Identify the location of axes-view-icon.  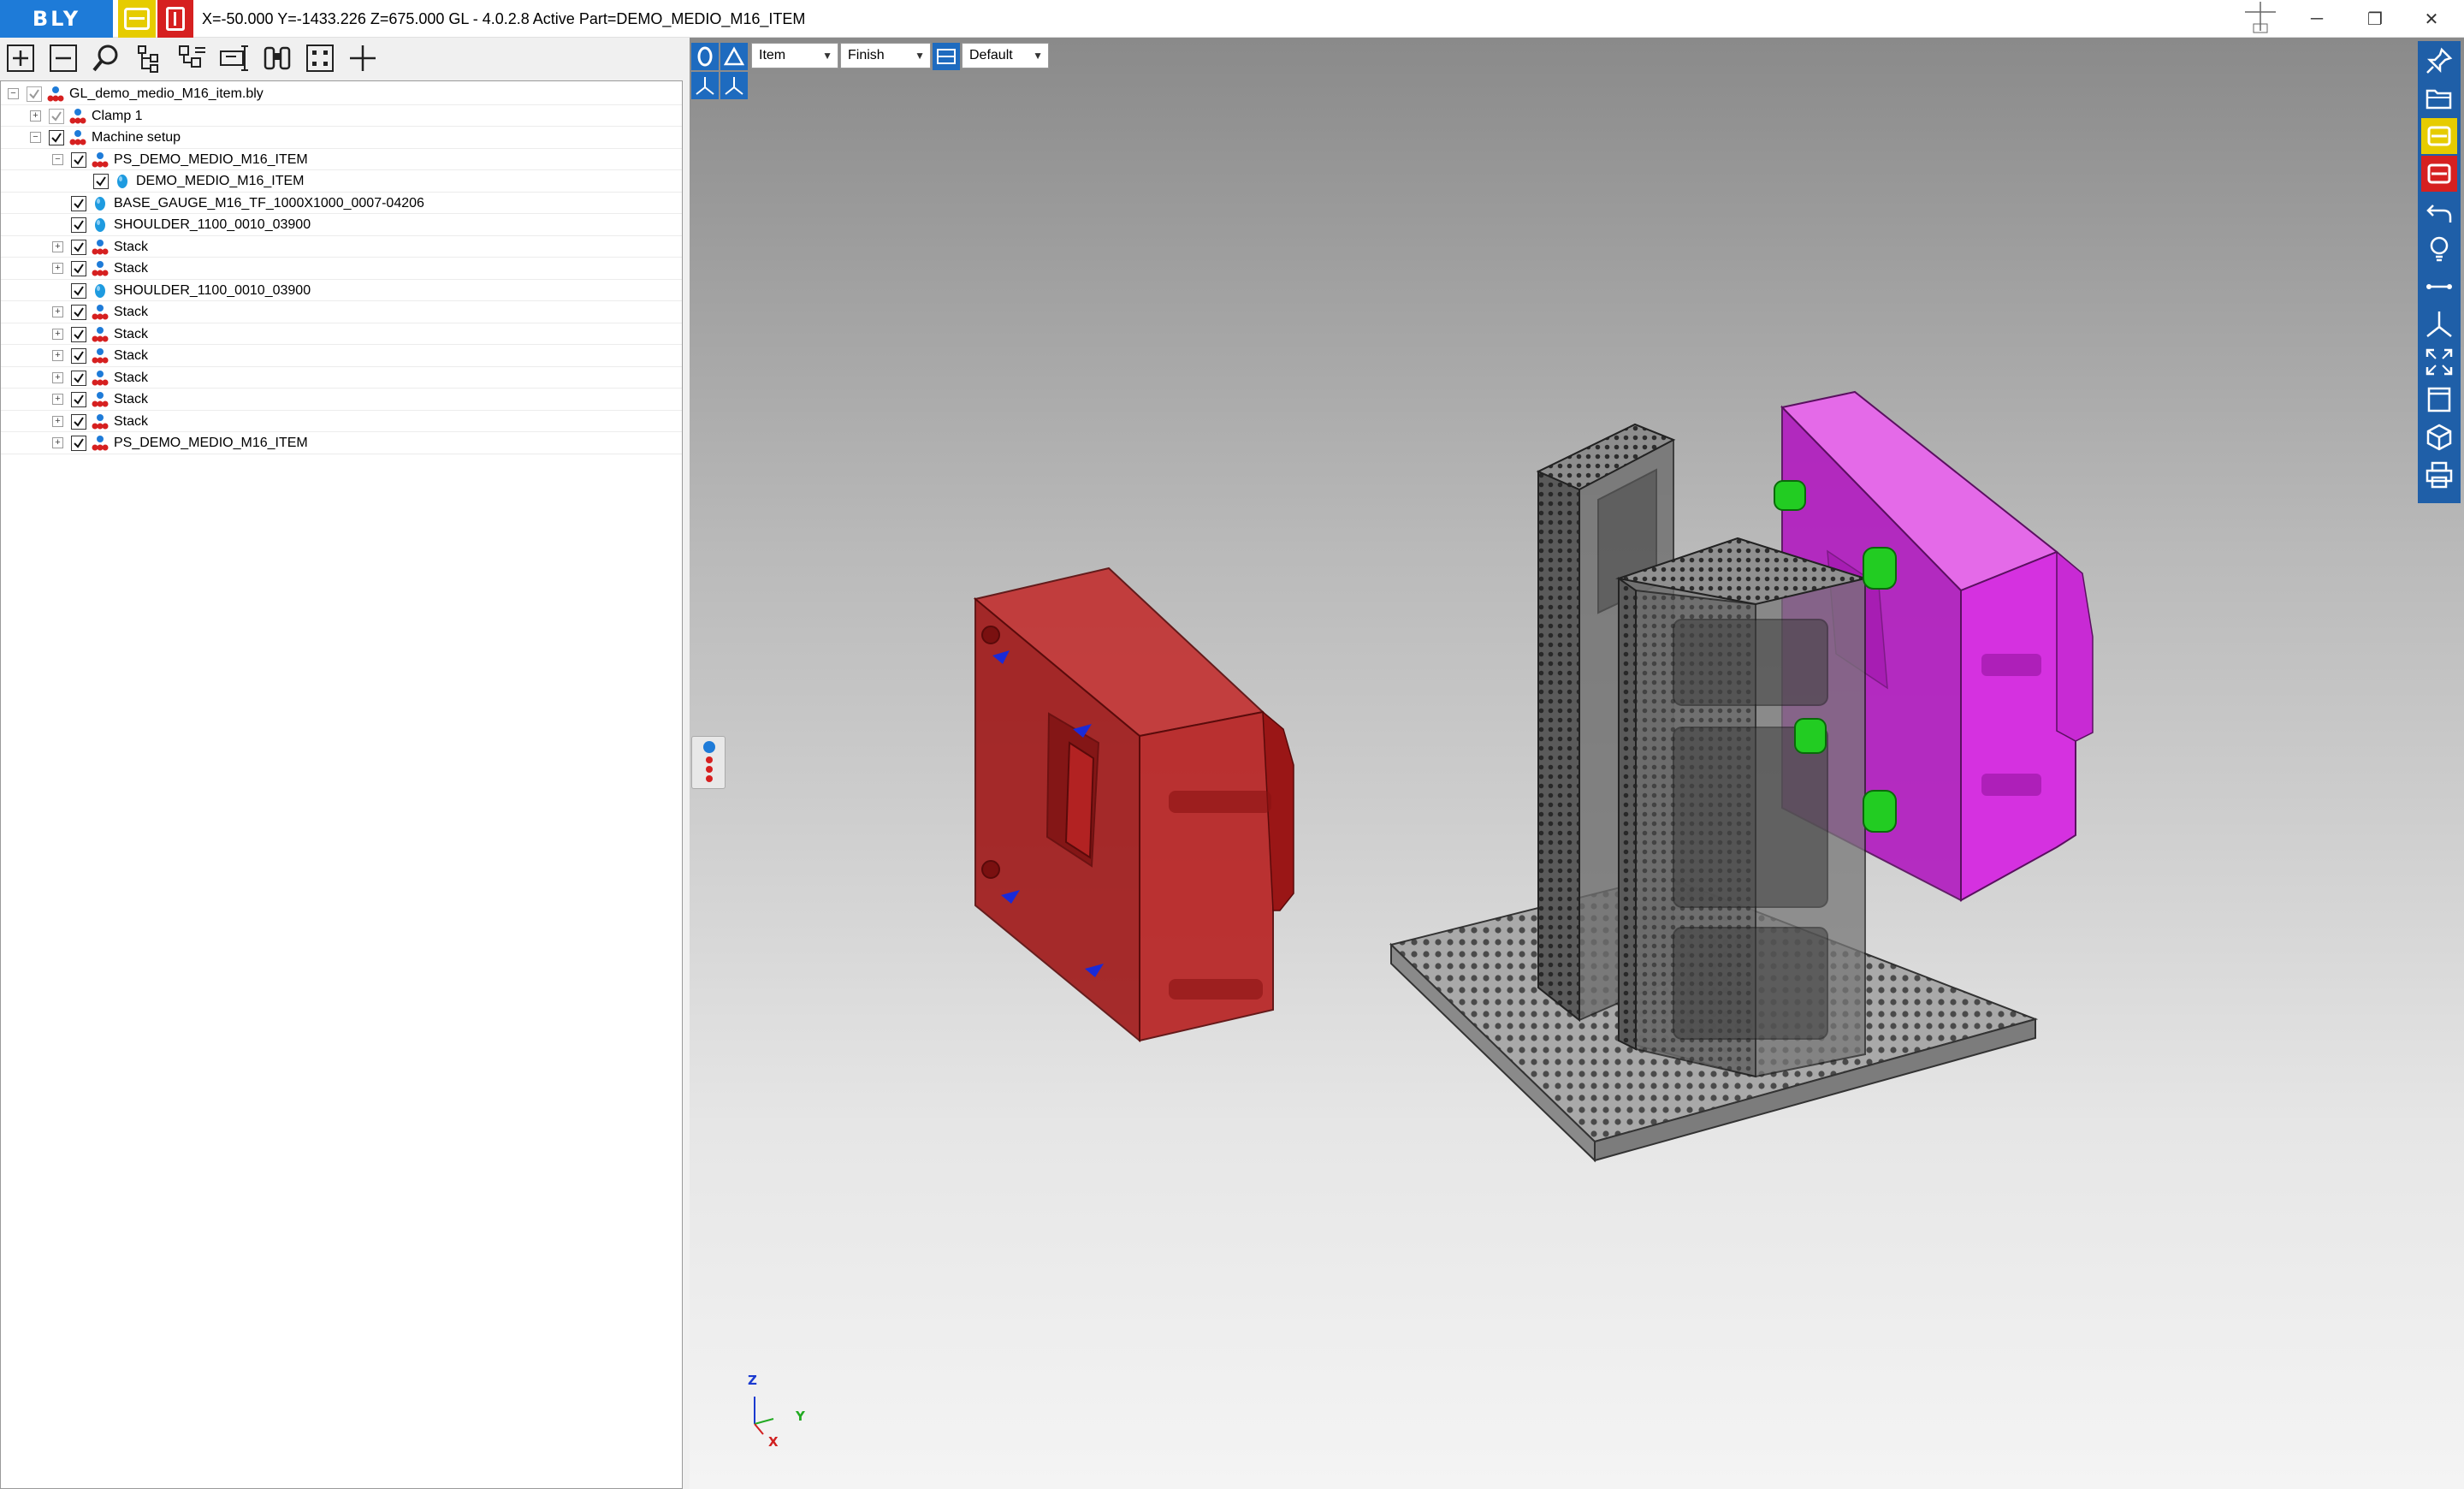
(705, 86).